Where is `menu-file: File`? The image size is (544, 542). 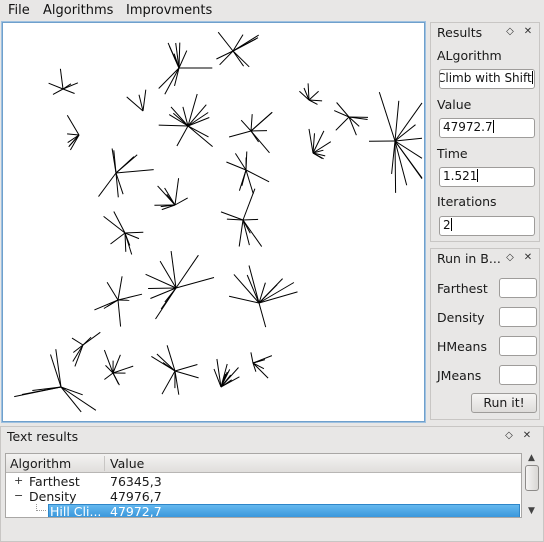
menu-file: File is located at coordinates (19, 10).